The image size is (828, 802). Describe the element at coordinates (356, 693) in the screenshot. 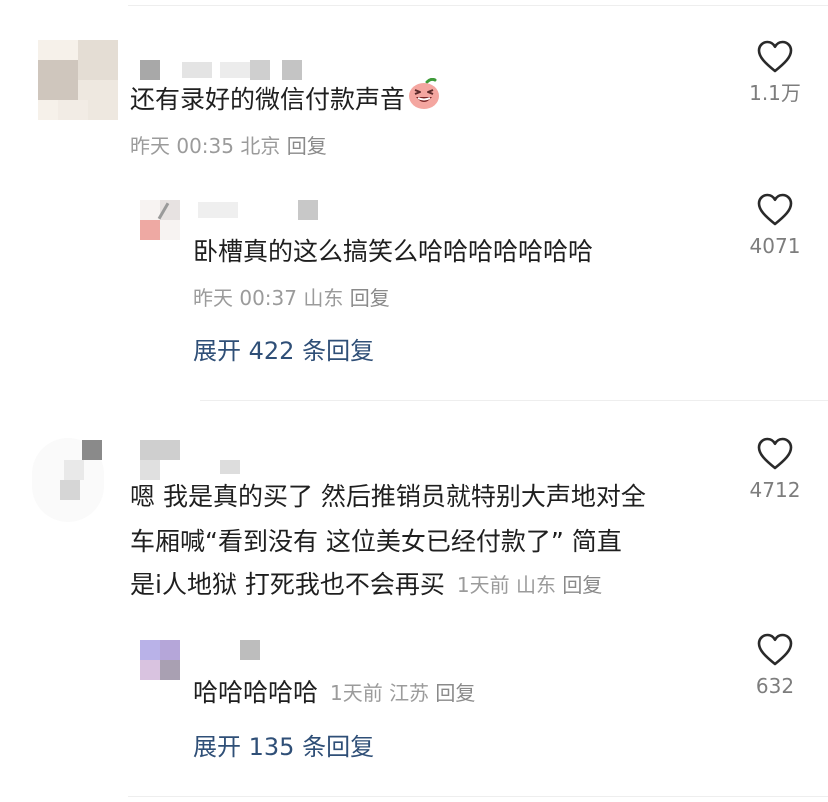

I see `reply-time: 1天前` at that location.